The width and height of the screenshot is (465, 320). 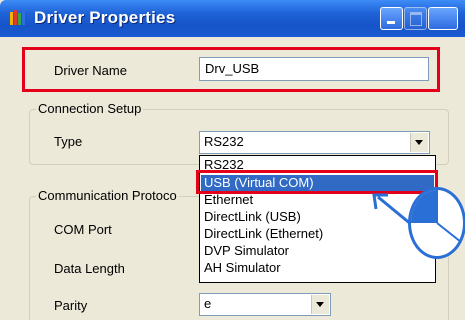 I want to click on maximize-icon, so click(x=416, y=19).